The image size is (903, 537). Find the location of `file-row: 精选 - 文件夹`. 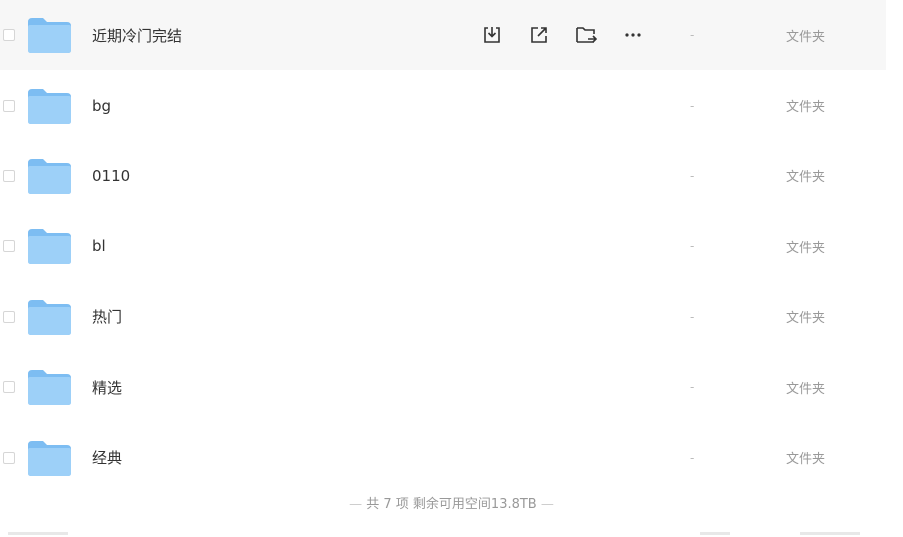

file-row: 精选 - 文件夹 is located at coordinates (443, 387).